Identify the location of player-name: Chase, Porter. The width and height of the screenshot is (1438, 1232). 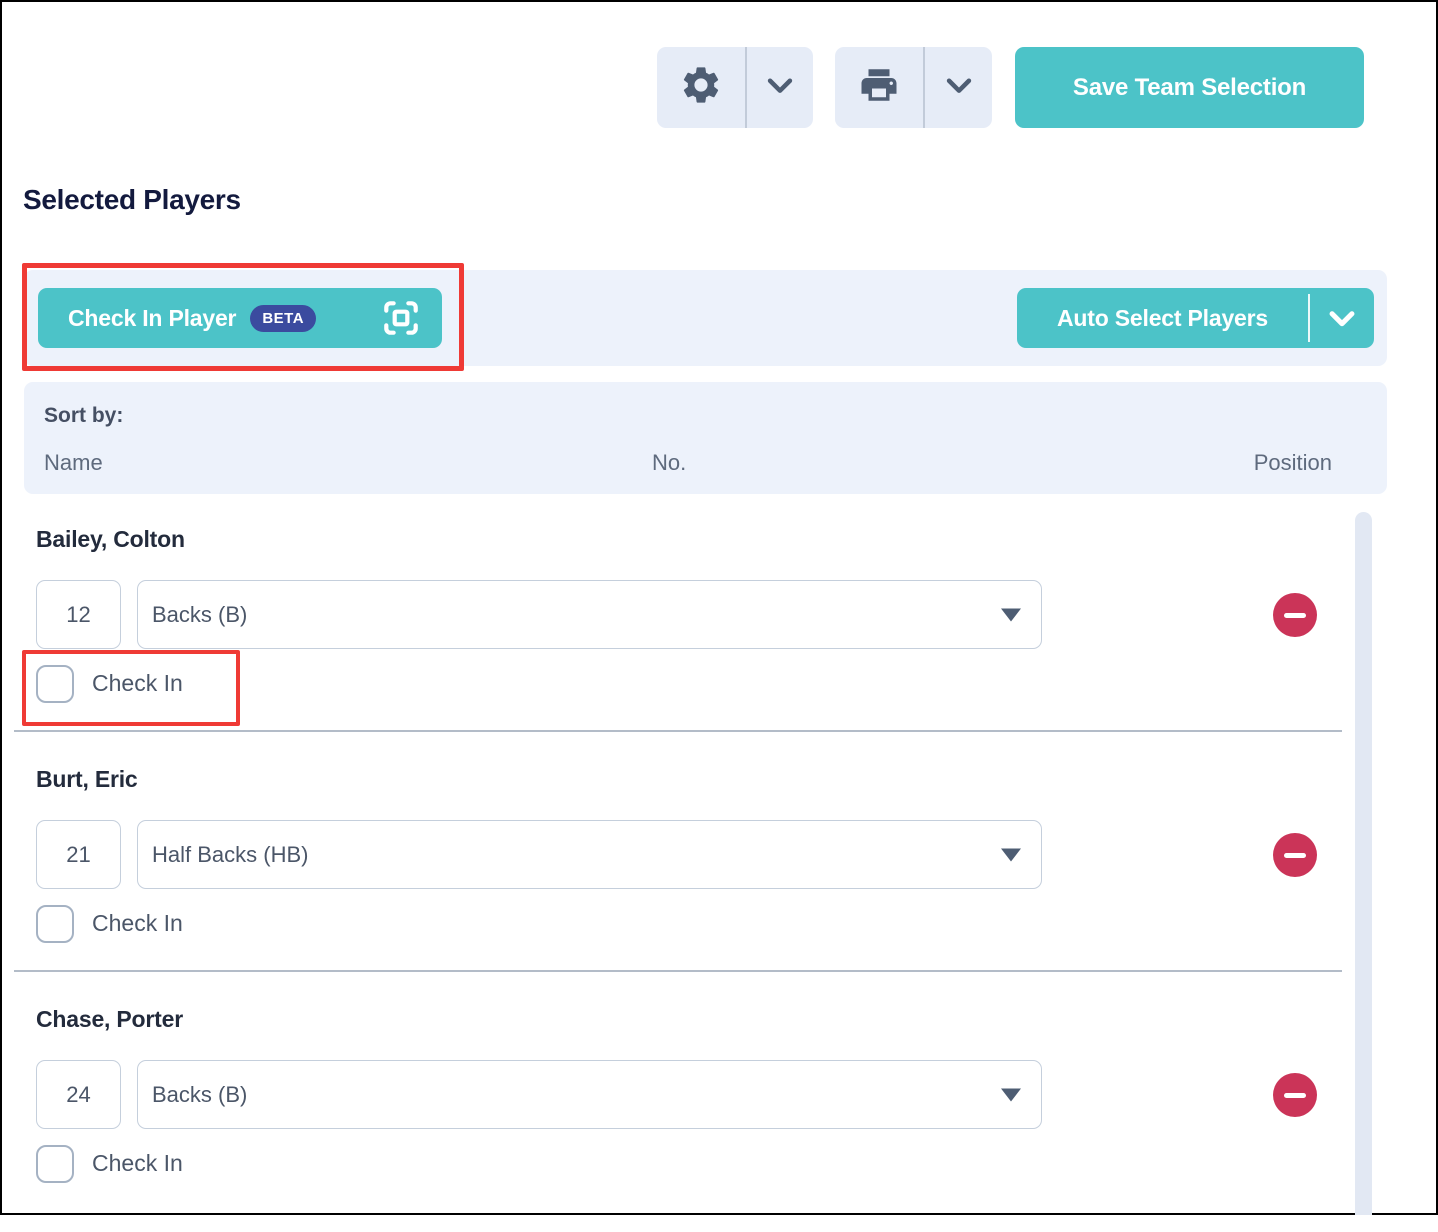
(109, 1019).